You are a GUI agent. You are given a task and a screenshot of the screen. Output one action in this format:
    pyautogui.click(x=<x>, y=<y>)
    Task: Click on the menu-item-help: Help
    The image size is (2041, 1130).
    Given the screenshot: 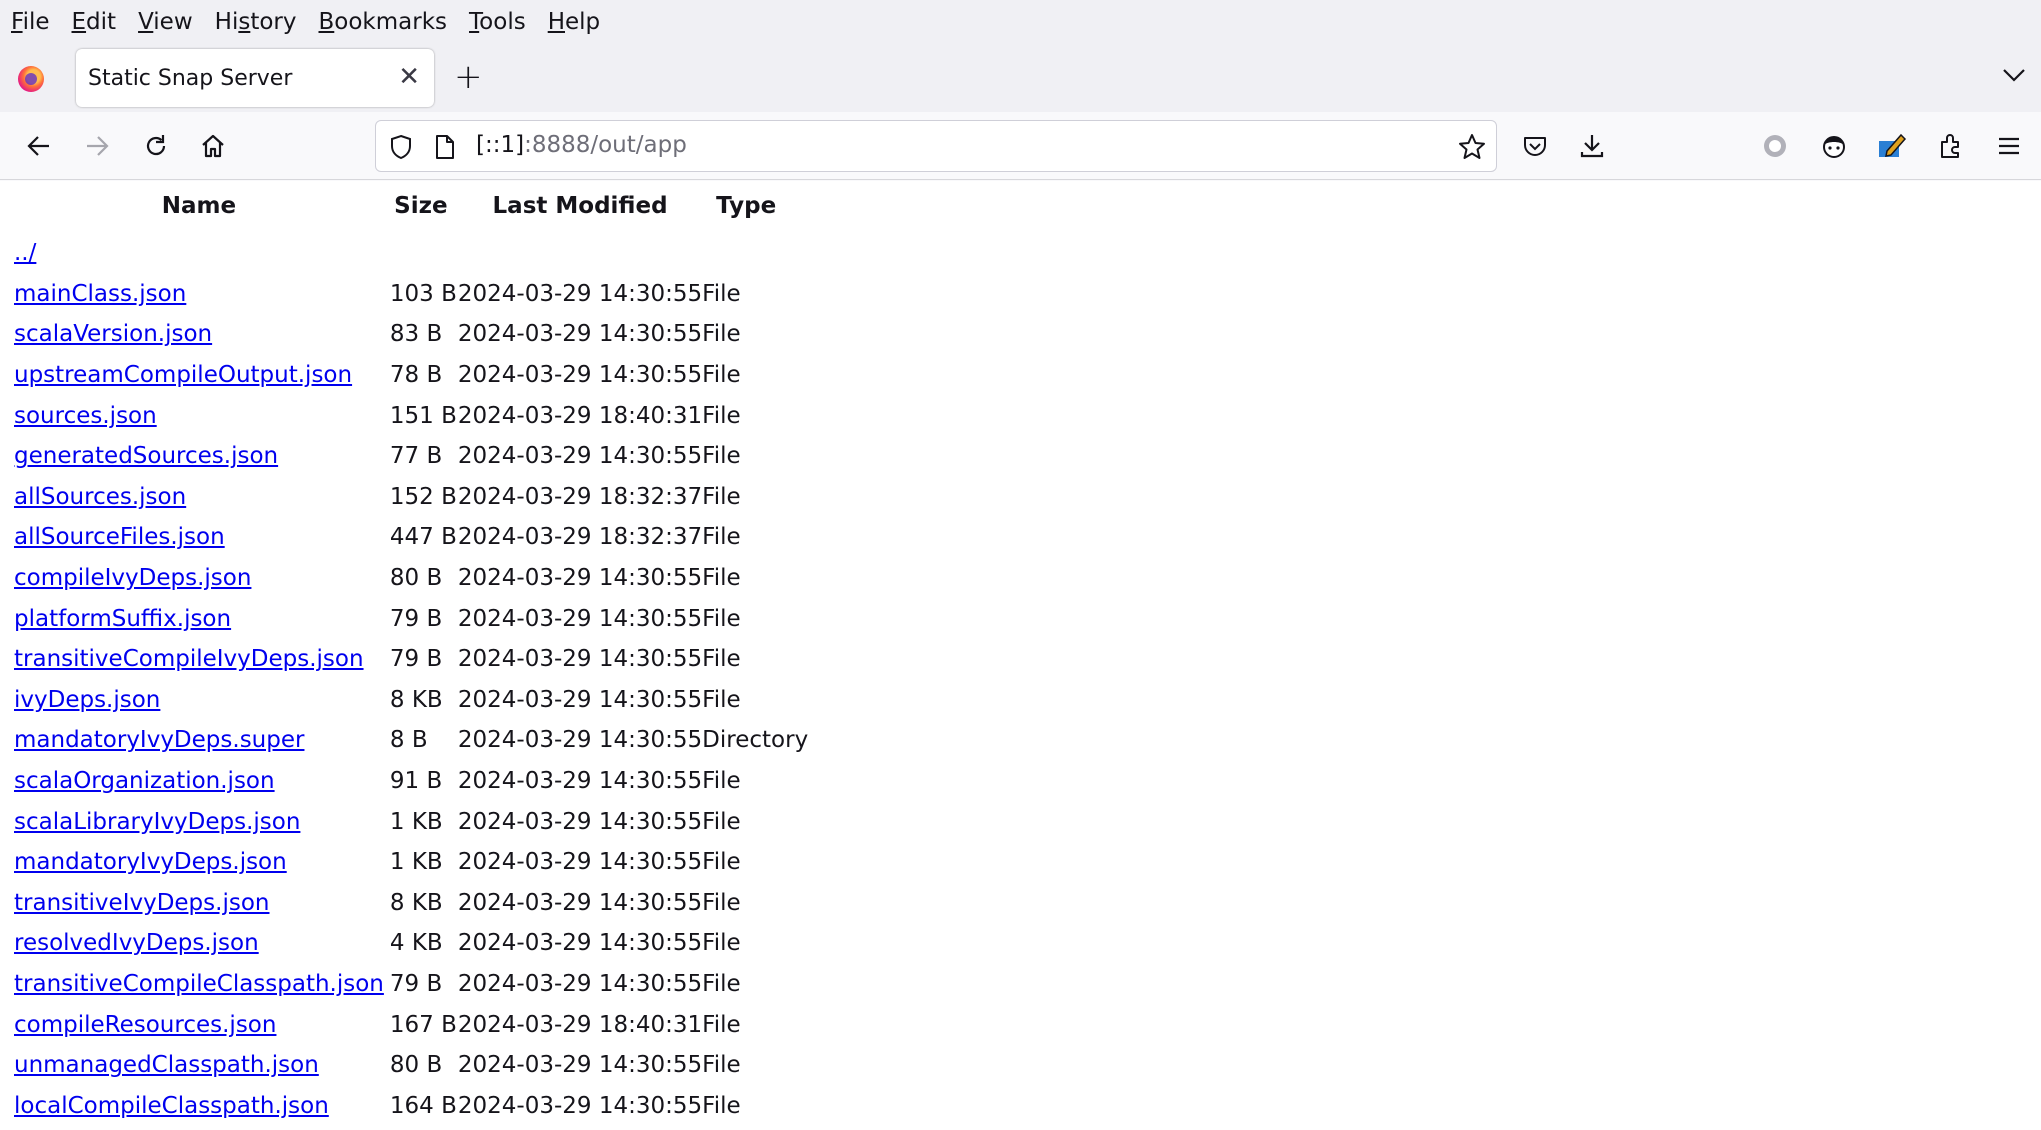 What is the action you would take?
    pyautogui.click(x=574, y=22)
    